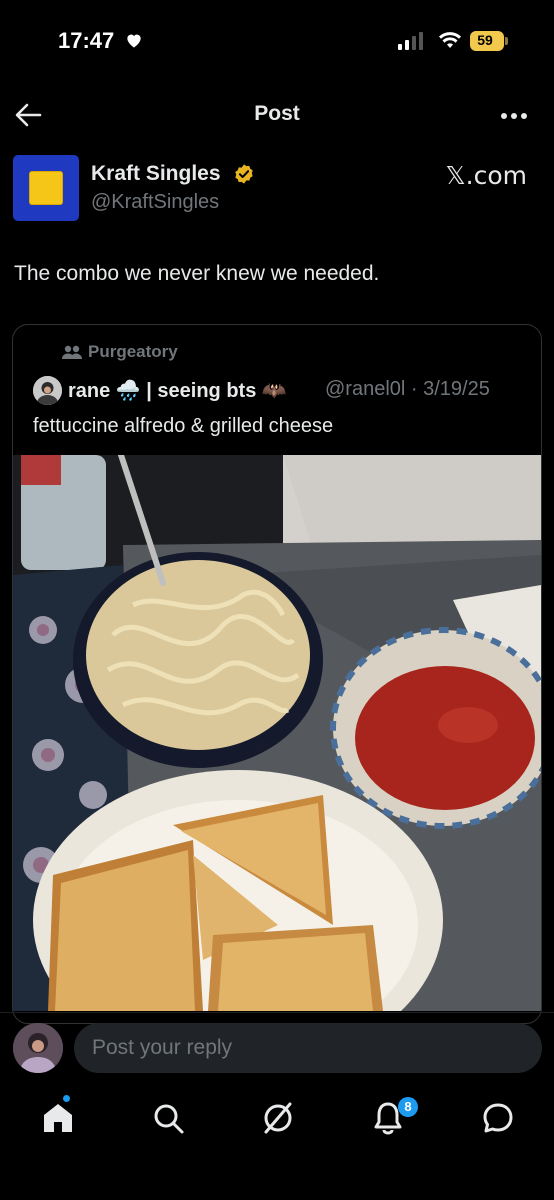  I want to click on author-name: Kraft Singles, so click(156, 174).